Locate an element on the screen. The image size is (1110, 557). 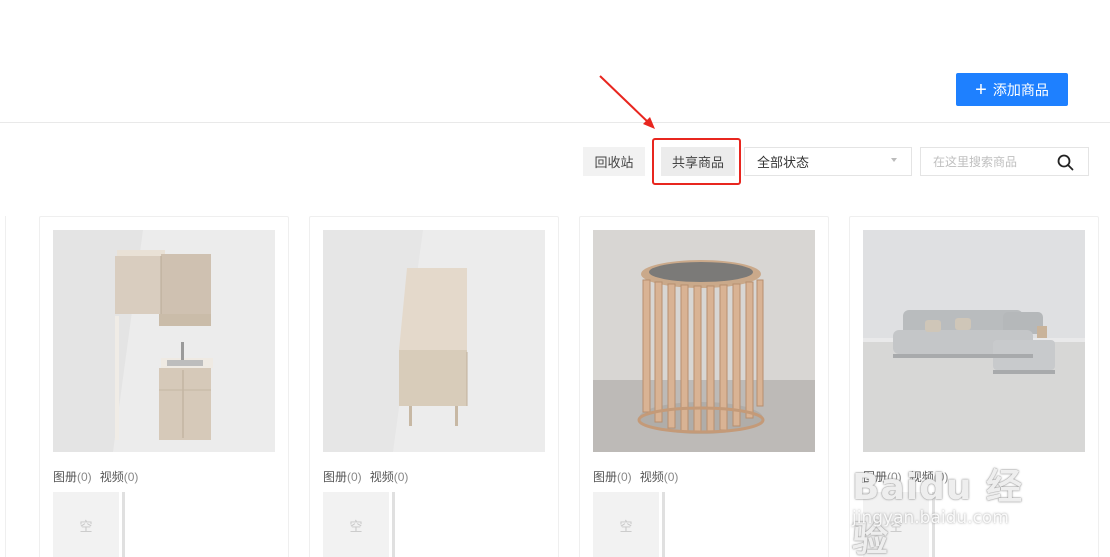
chevron-down-icon is located at coordinates (894, 160).